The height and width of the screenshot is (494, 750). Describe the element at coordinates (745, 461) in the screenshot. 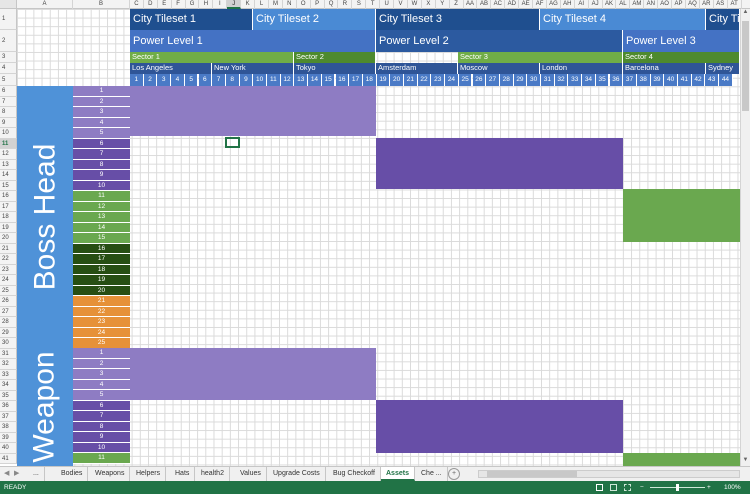

I see `scroll-down-arrow: ▼` at that location.